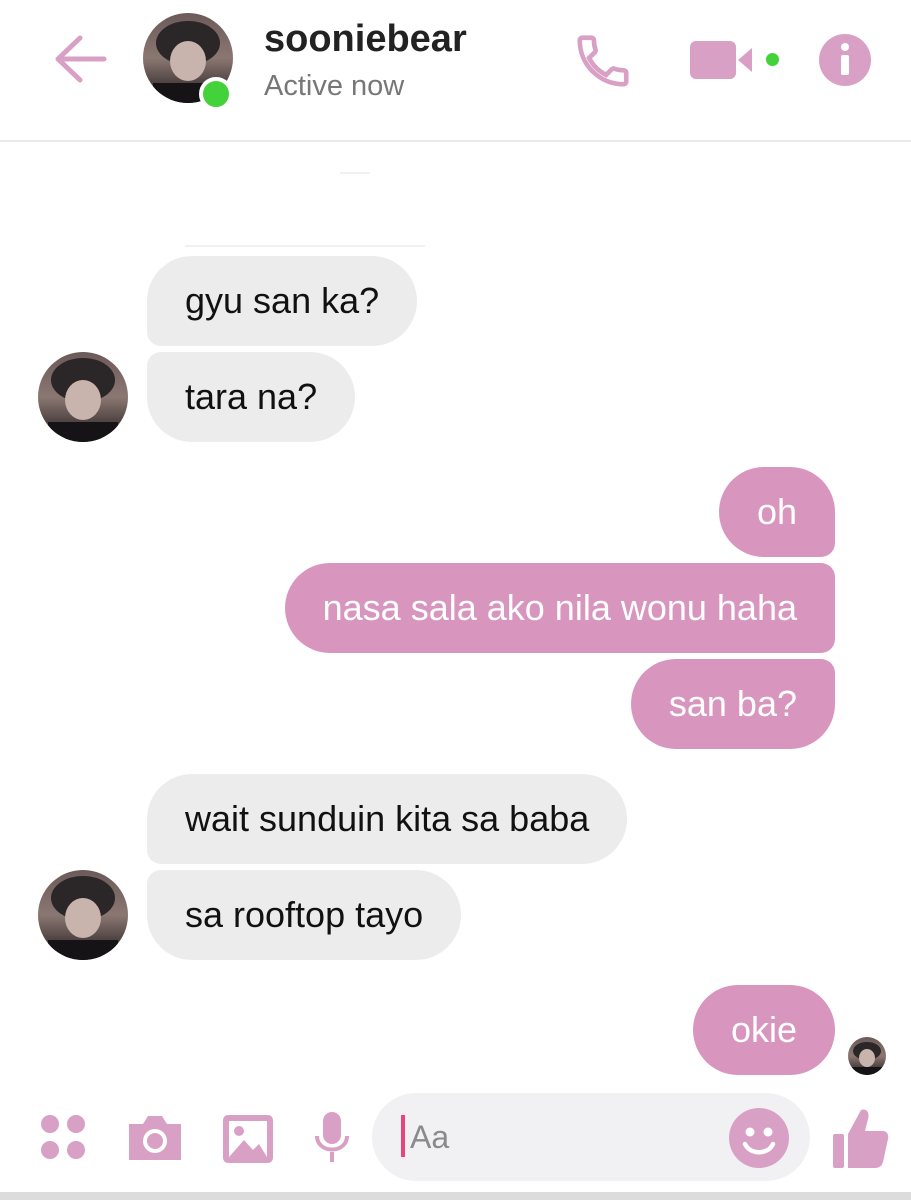  I want to click on info-icon, so click(845, 60).